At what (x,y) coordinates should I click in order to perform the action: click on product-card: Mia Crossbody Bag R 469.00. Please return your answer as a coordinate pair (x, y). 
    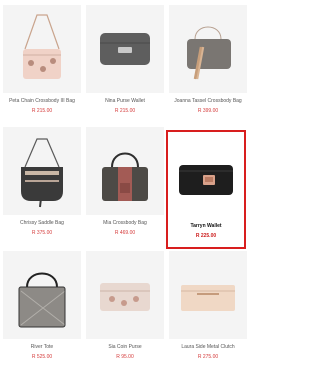
    Looking at the image, I should click on (125, 186).